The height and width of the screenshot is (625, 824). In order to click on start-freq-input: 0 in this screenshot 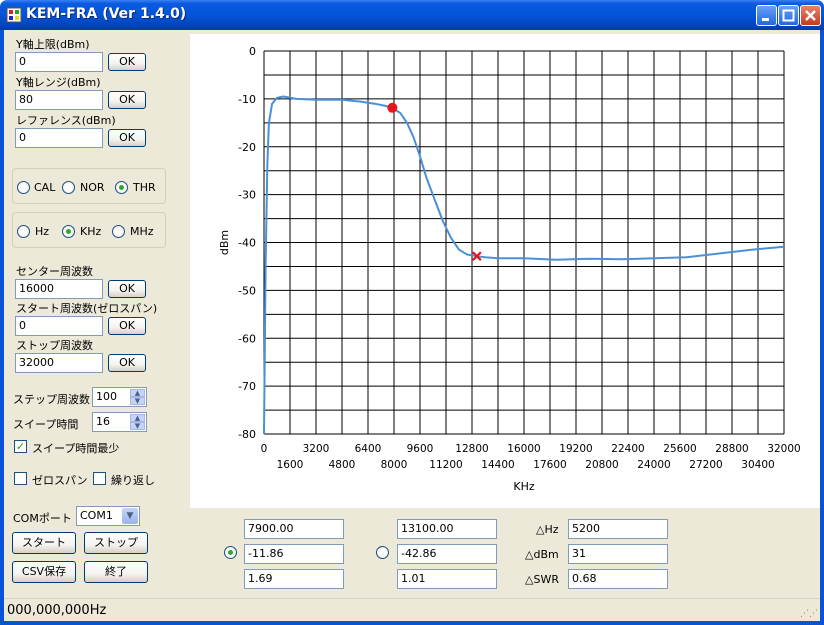, I will do `click(59, 326)`.